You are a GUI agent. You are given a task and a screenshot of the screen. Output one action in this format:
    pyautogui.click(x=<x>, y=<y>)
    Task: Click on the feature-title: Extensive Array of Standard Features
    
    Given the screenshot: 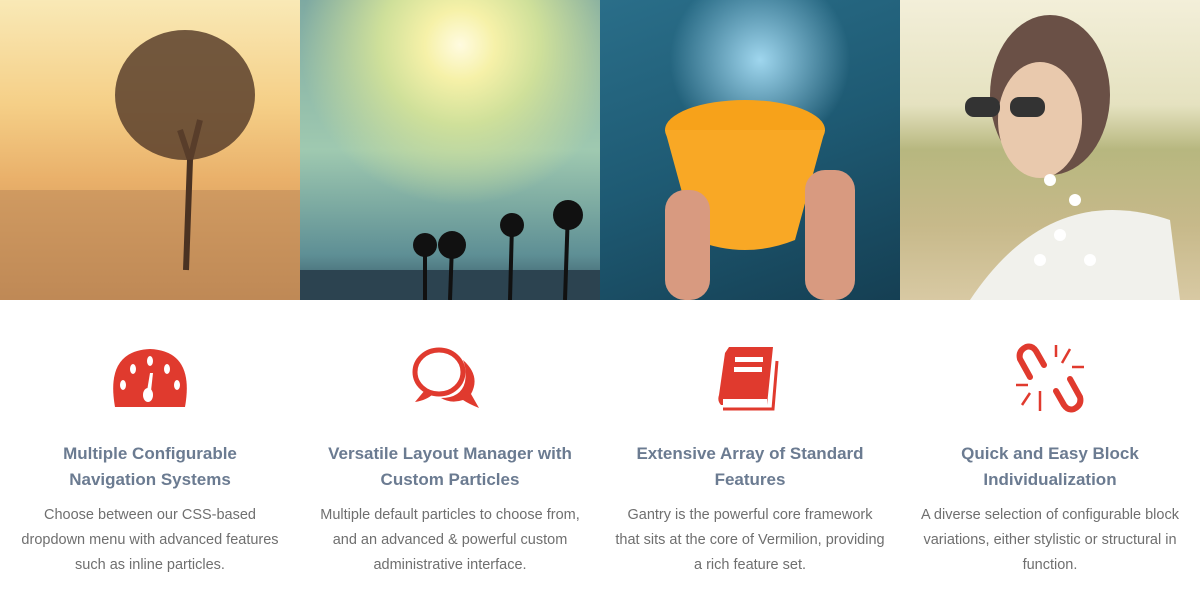 What is the action you would take?
    pyautogui.click(x=750, y=466)
    